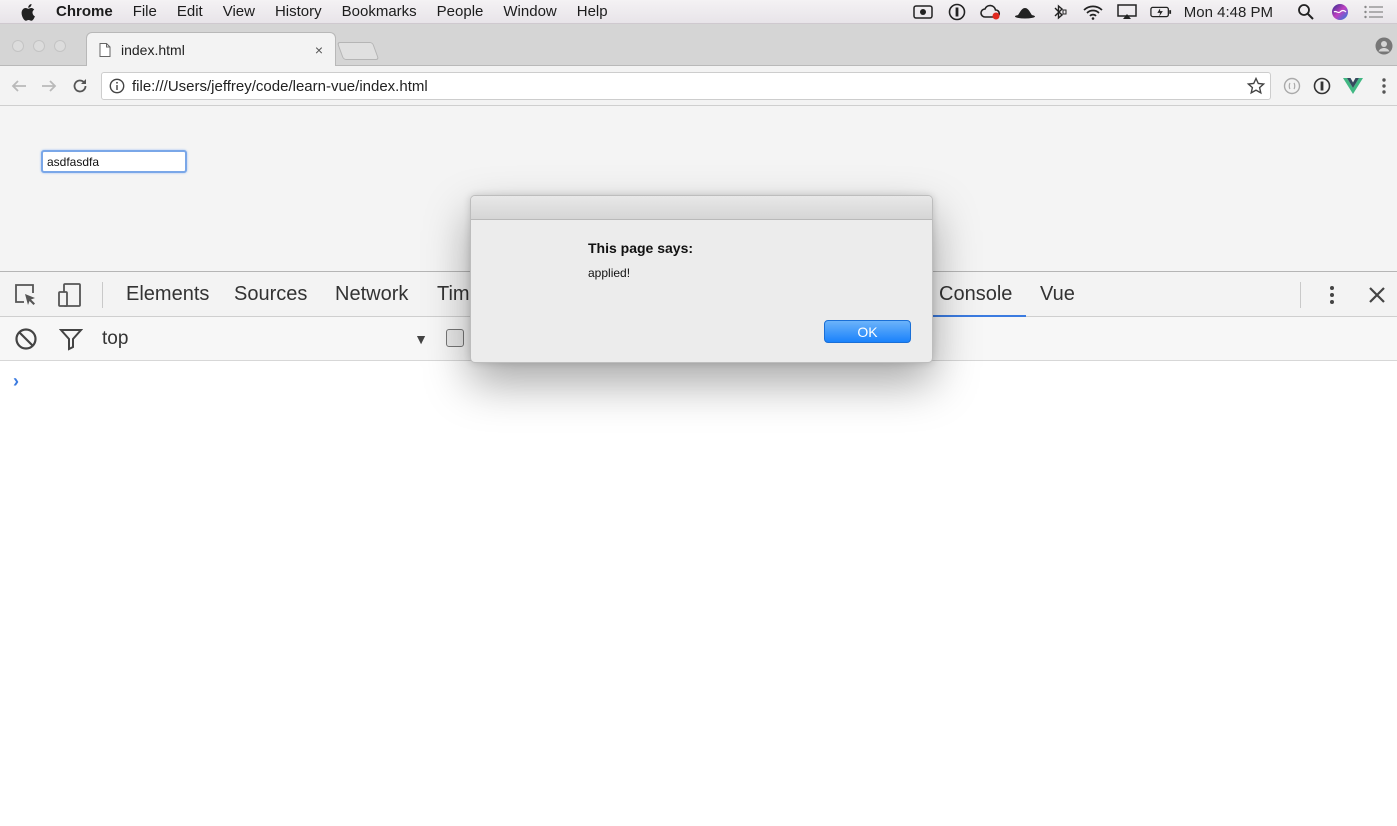  What do you see at coordinates (1332, 295) in the screenshot?
I see `devtools-more-icon` at bounding box center [1332, 295].